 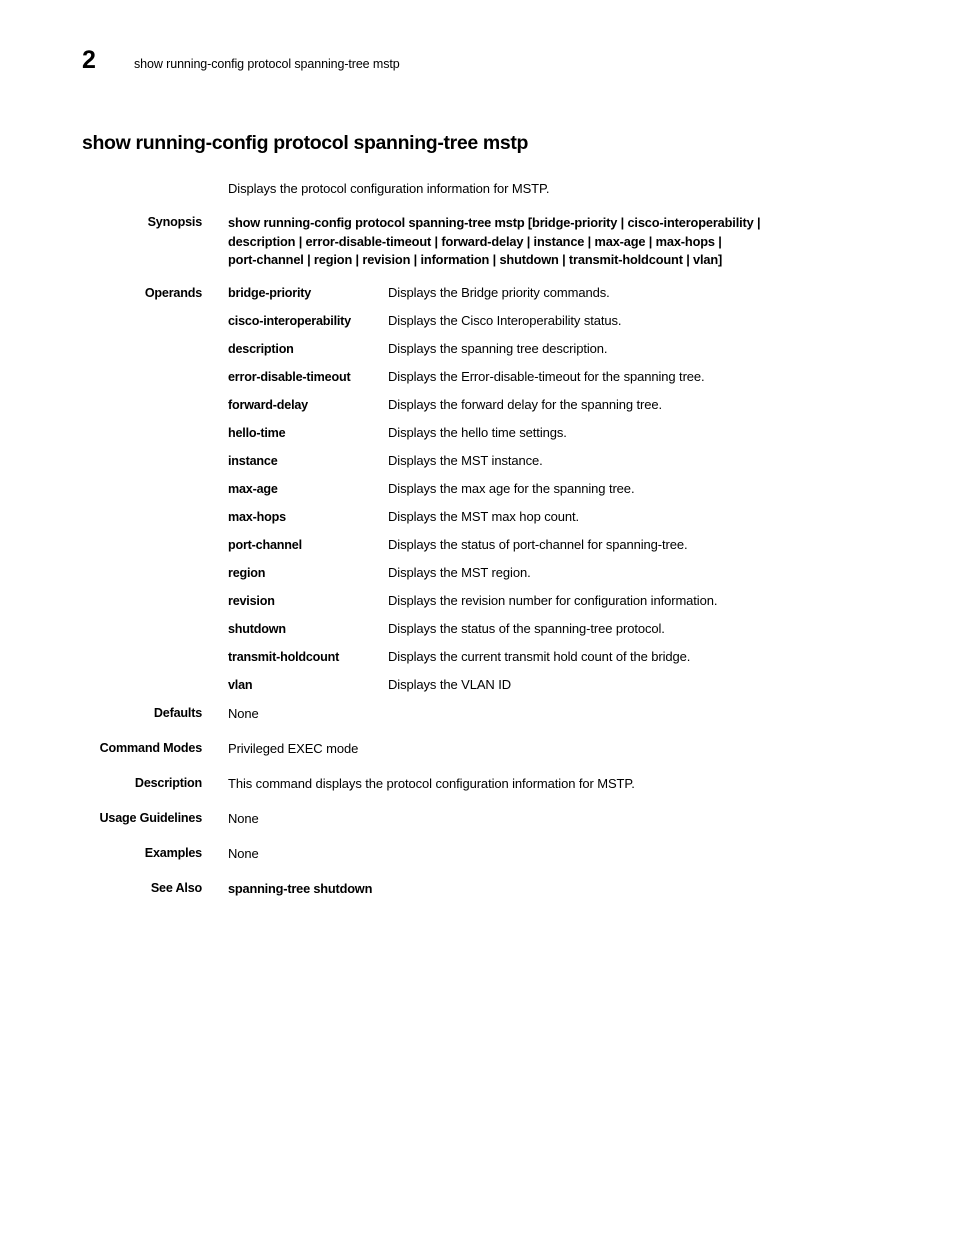 What do you see at coordinates (173, 852) in the screenshot?
I see `section-label: Examples` at bounding box center [173, 852].